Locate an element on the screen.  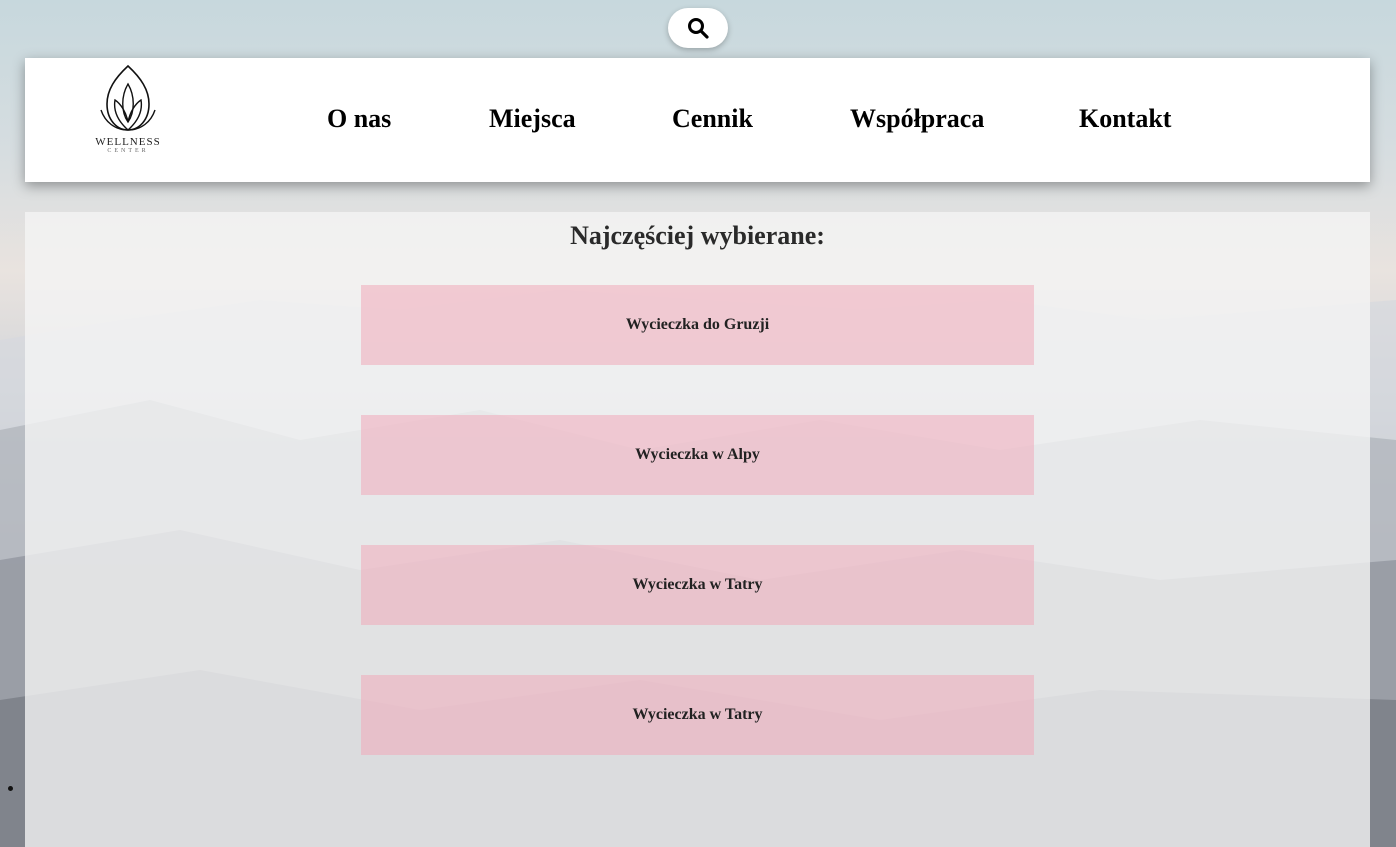
nav-item-miejsca: Miejsca is located at coordinates (532, 119).